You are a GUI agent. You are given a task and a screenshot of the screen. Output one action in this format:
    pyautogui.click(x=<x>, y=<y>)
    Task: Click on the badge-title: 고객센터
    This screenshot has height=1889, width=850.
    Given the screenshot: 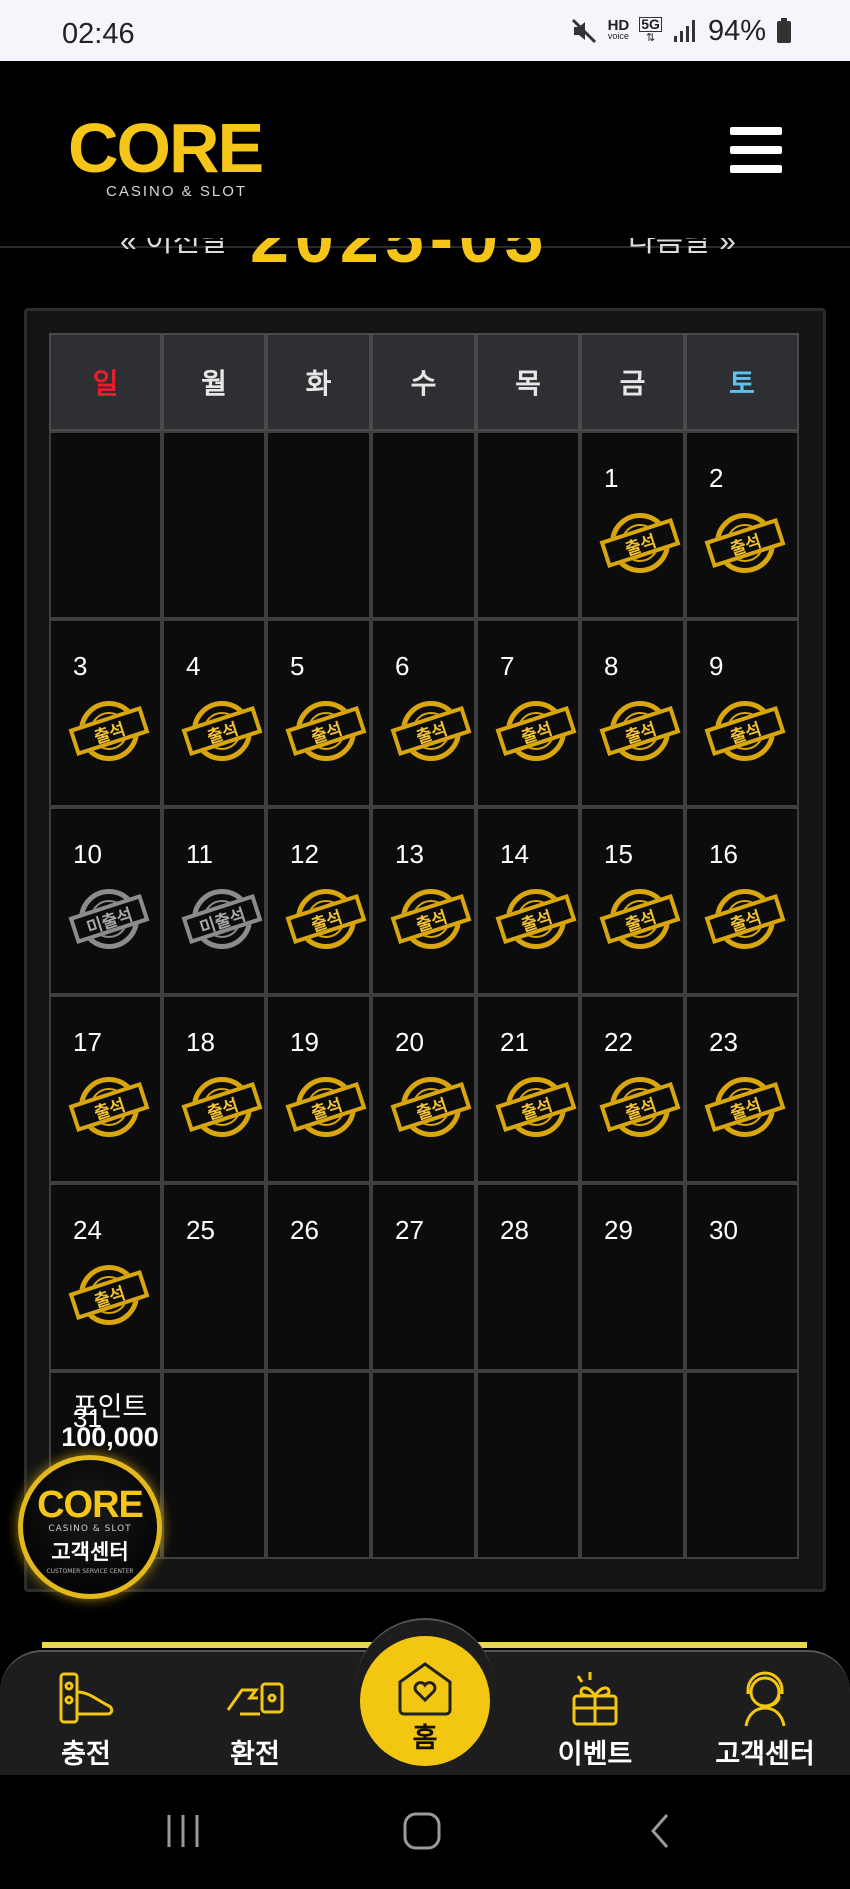 What is the action you would take?
    pyautogui.click(x=90, y=1552)
    